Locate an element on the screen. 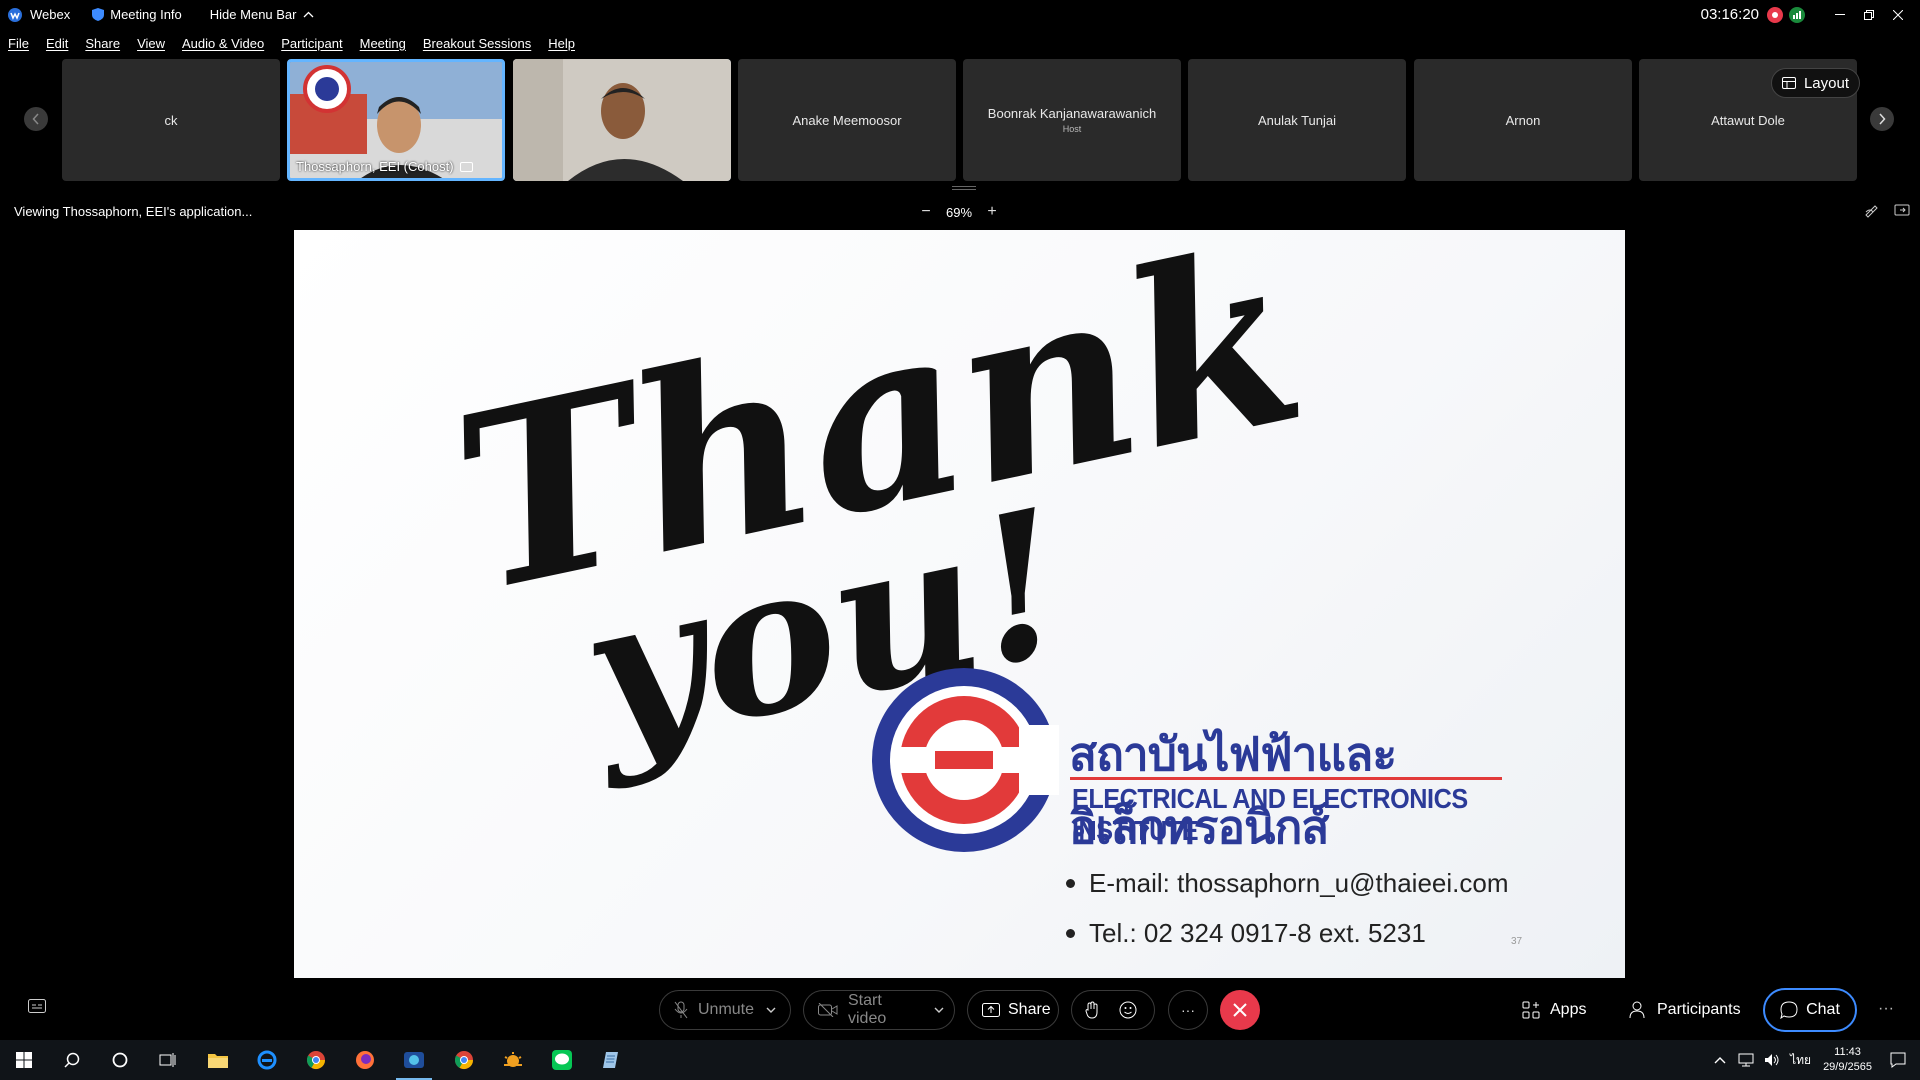 The height and width of the screenshot is (1080, 1920). meeting-timer: 03:16:20 is located at coordinates (1729, 14).